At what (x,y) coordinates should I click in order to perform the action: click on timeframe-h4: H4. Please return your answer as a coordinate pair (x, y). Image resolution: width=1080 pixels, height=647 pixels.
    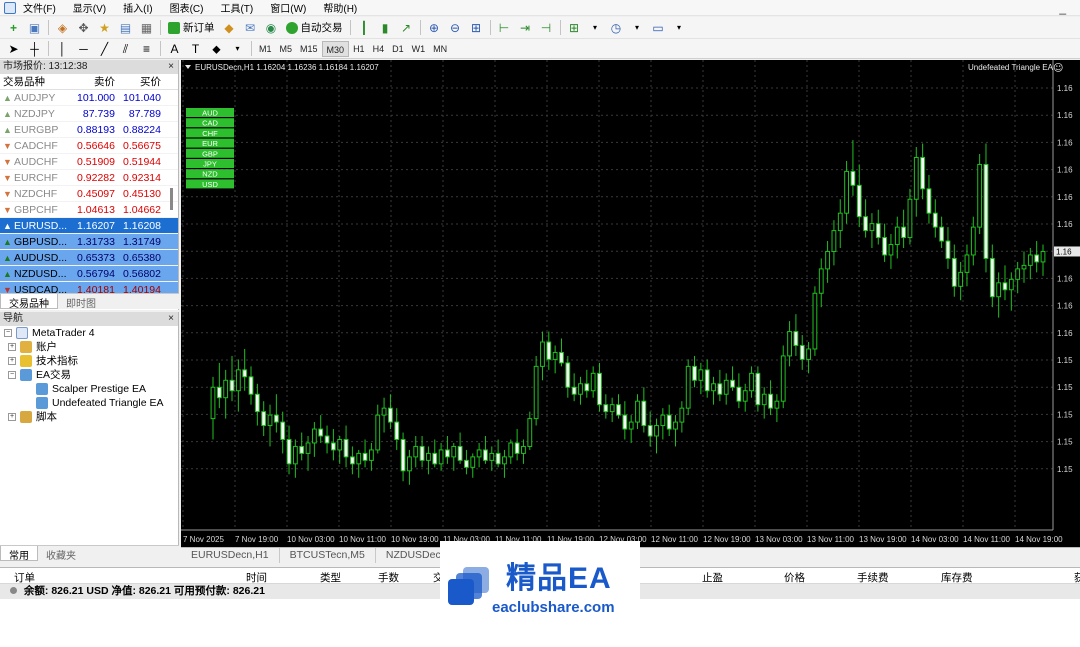
    Looking at the image, I should click on (379, 49).